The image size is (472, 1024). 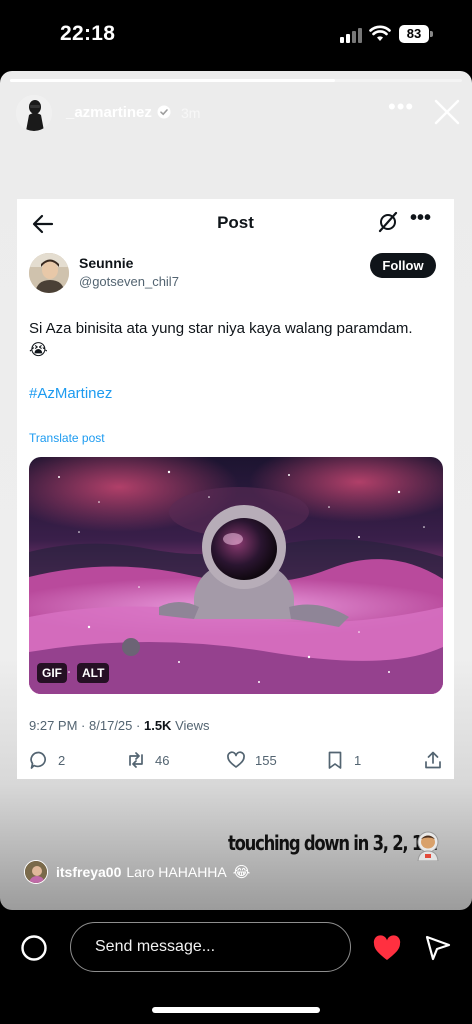 I want to click on story-reply-bar, so click(x=236, y=968).